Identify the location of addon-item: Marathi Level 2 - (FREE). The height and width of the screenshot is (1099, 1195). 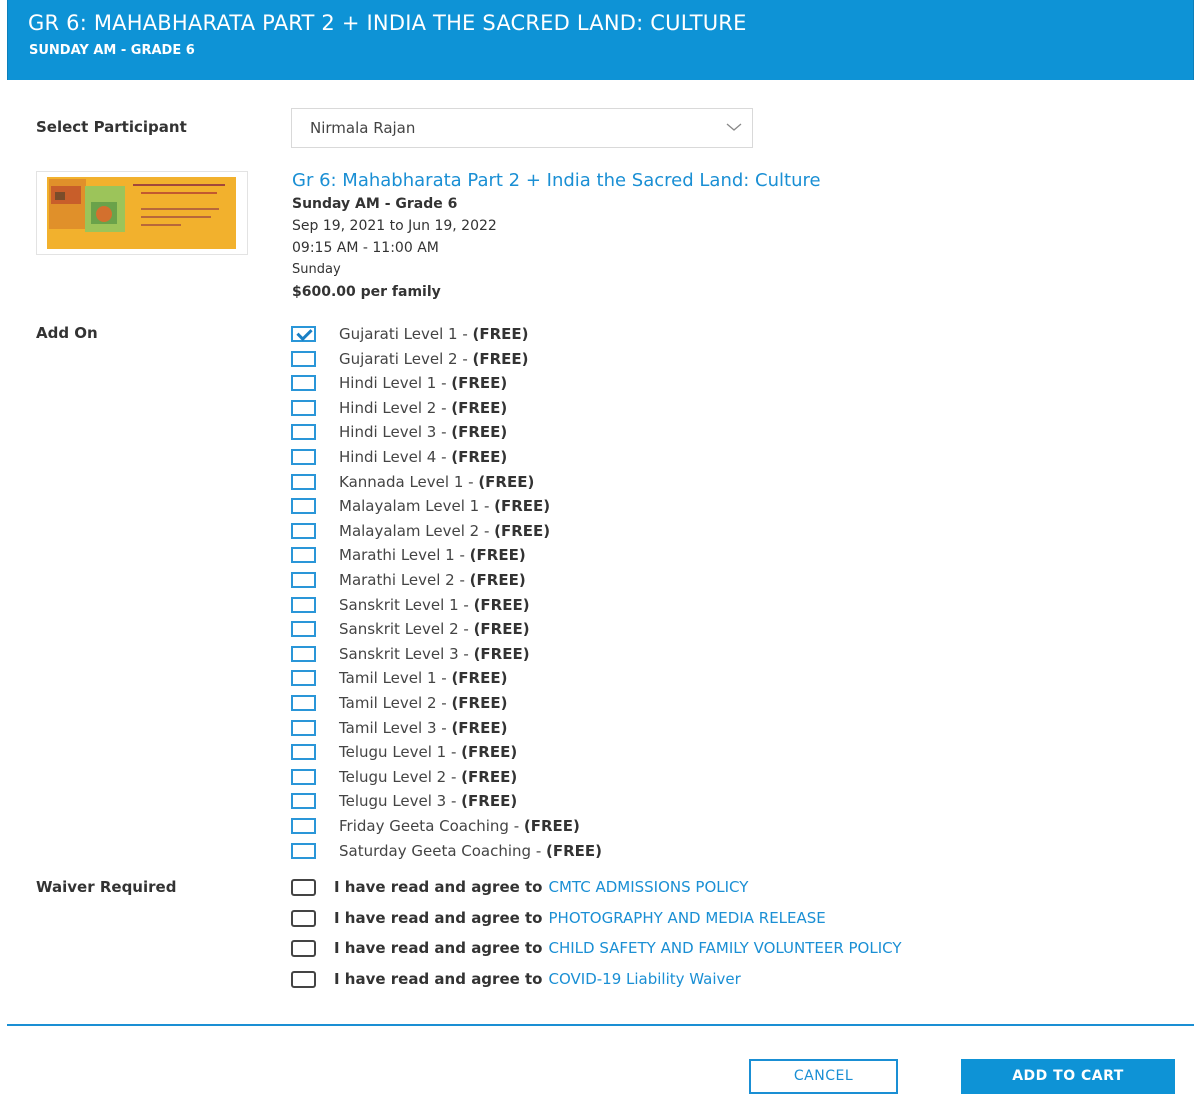
(408, 580).